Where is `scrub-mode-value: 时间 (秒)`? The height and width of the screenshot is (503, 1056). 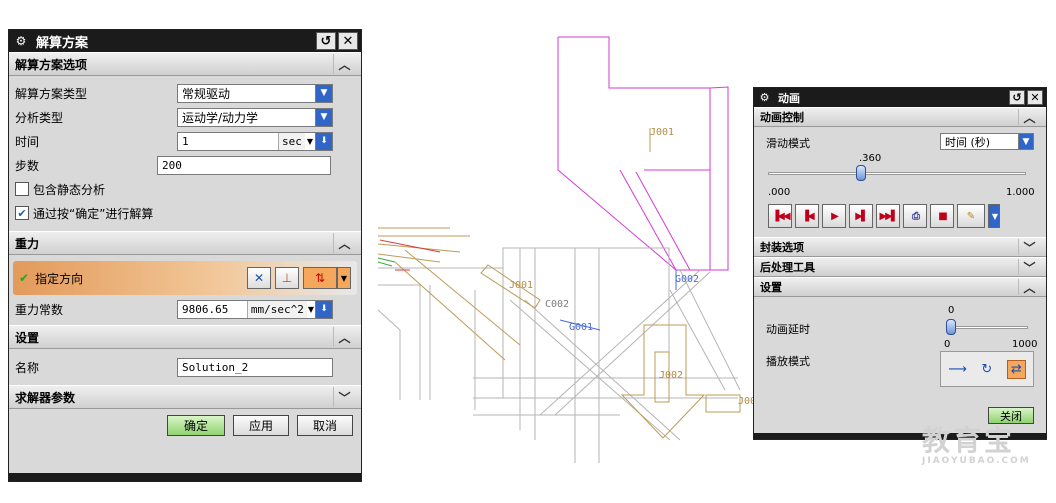
scrub-mode-value: 时间 (秒) is located at coordinates (968, 142).